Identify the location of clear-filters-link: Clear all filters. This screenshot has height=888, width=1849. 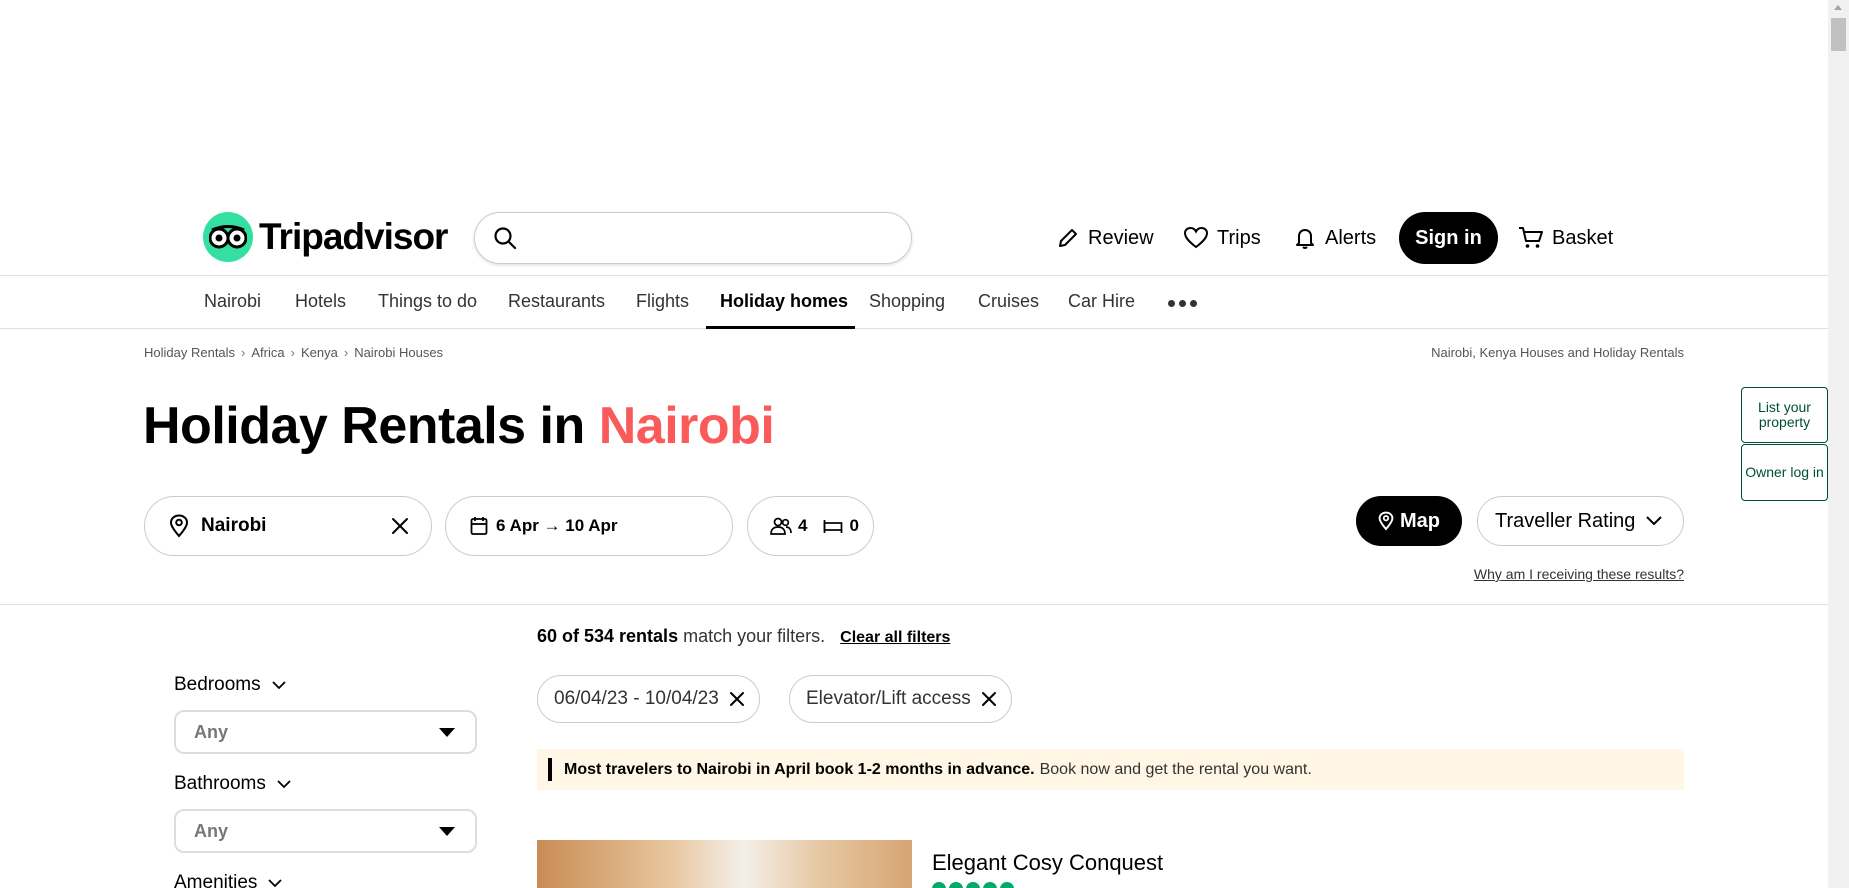
(895, 637).